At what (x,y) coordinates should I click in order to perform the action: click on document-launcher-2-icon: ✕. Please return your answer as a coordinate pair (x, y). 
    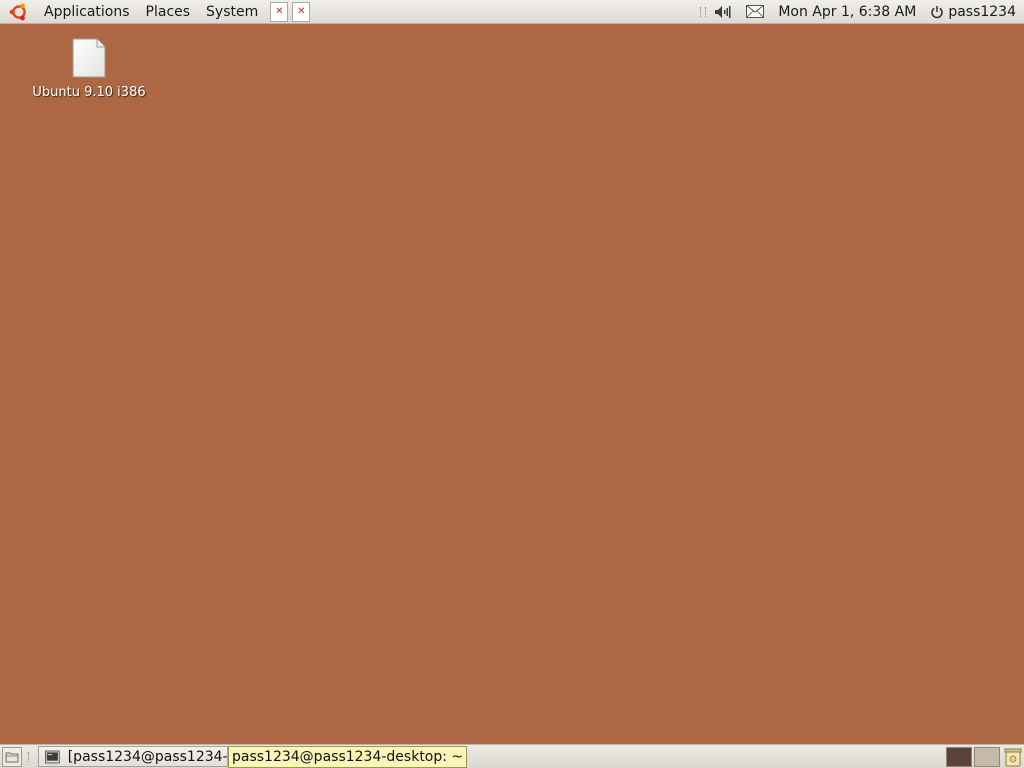
    Looking at the image, I should click on (301, 11).